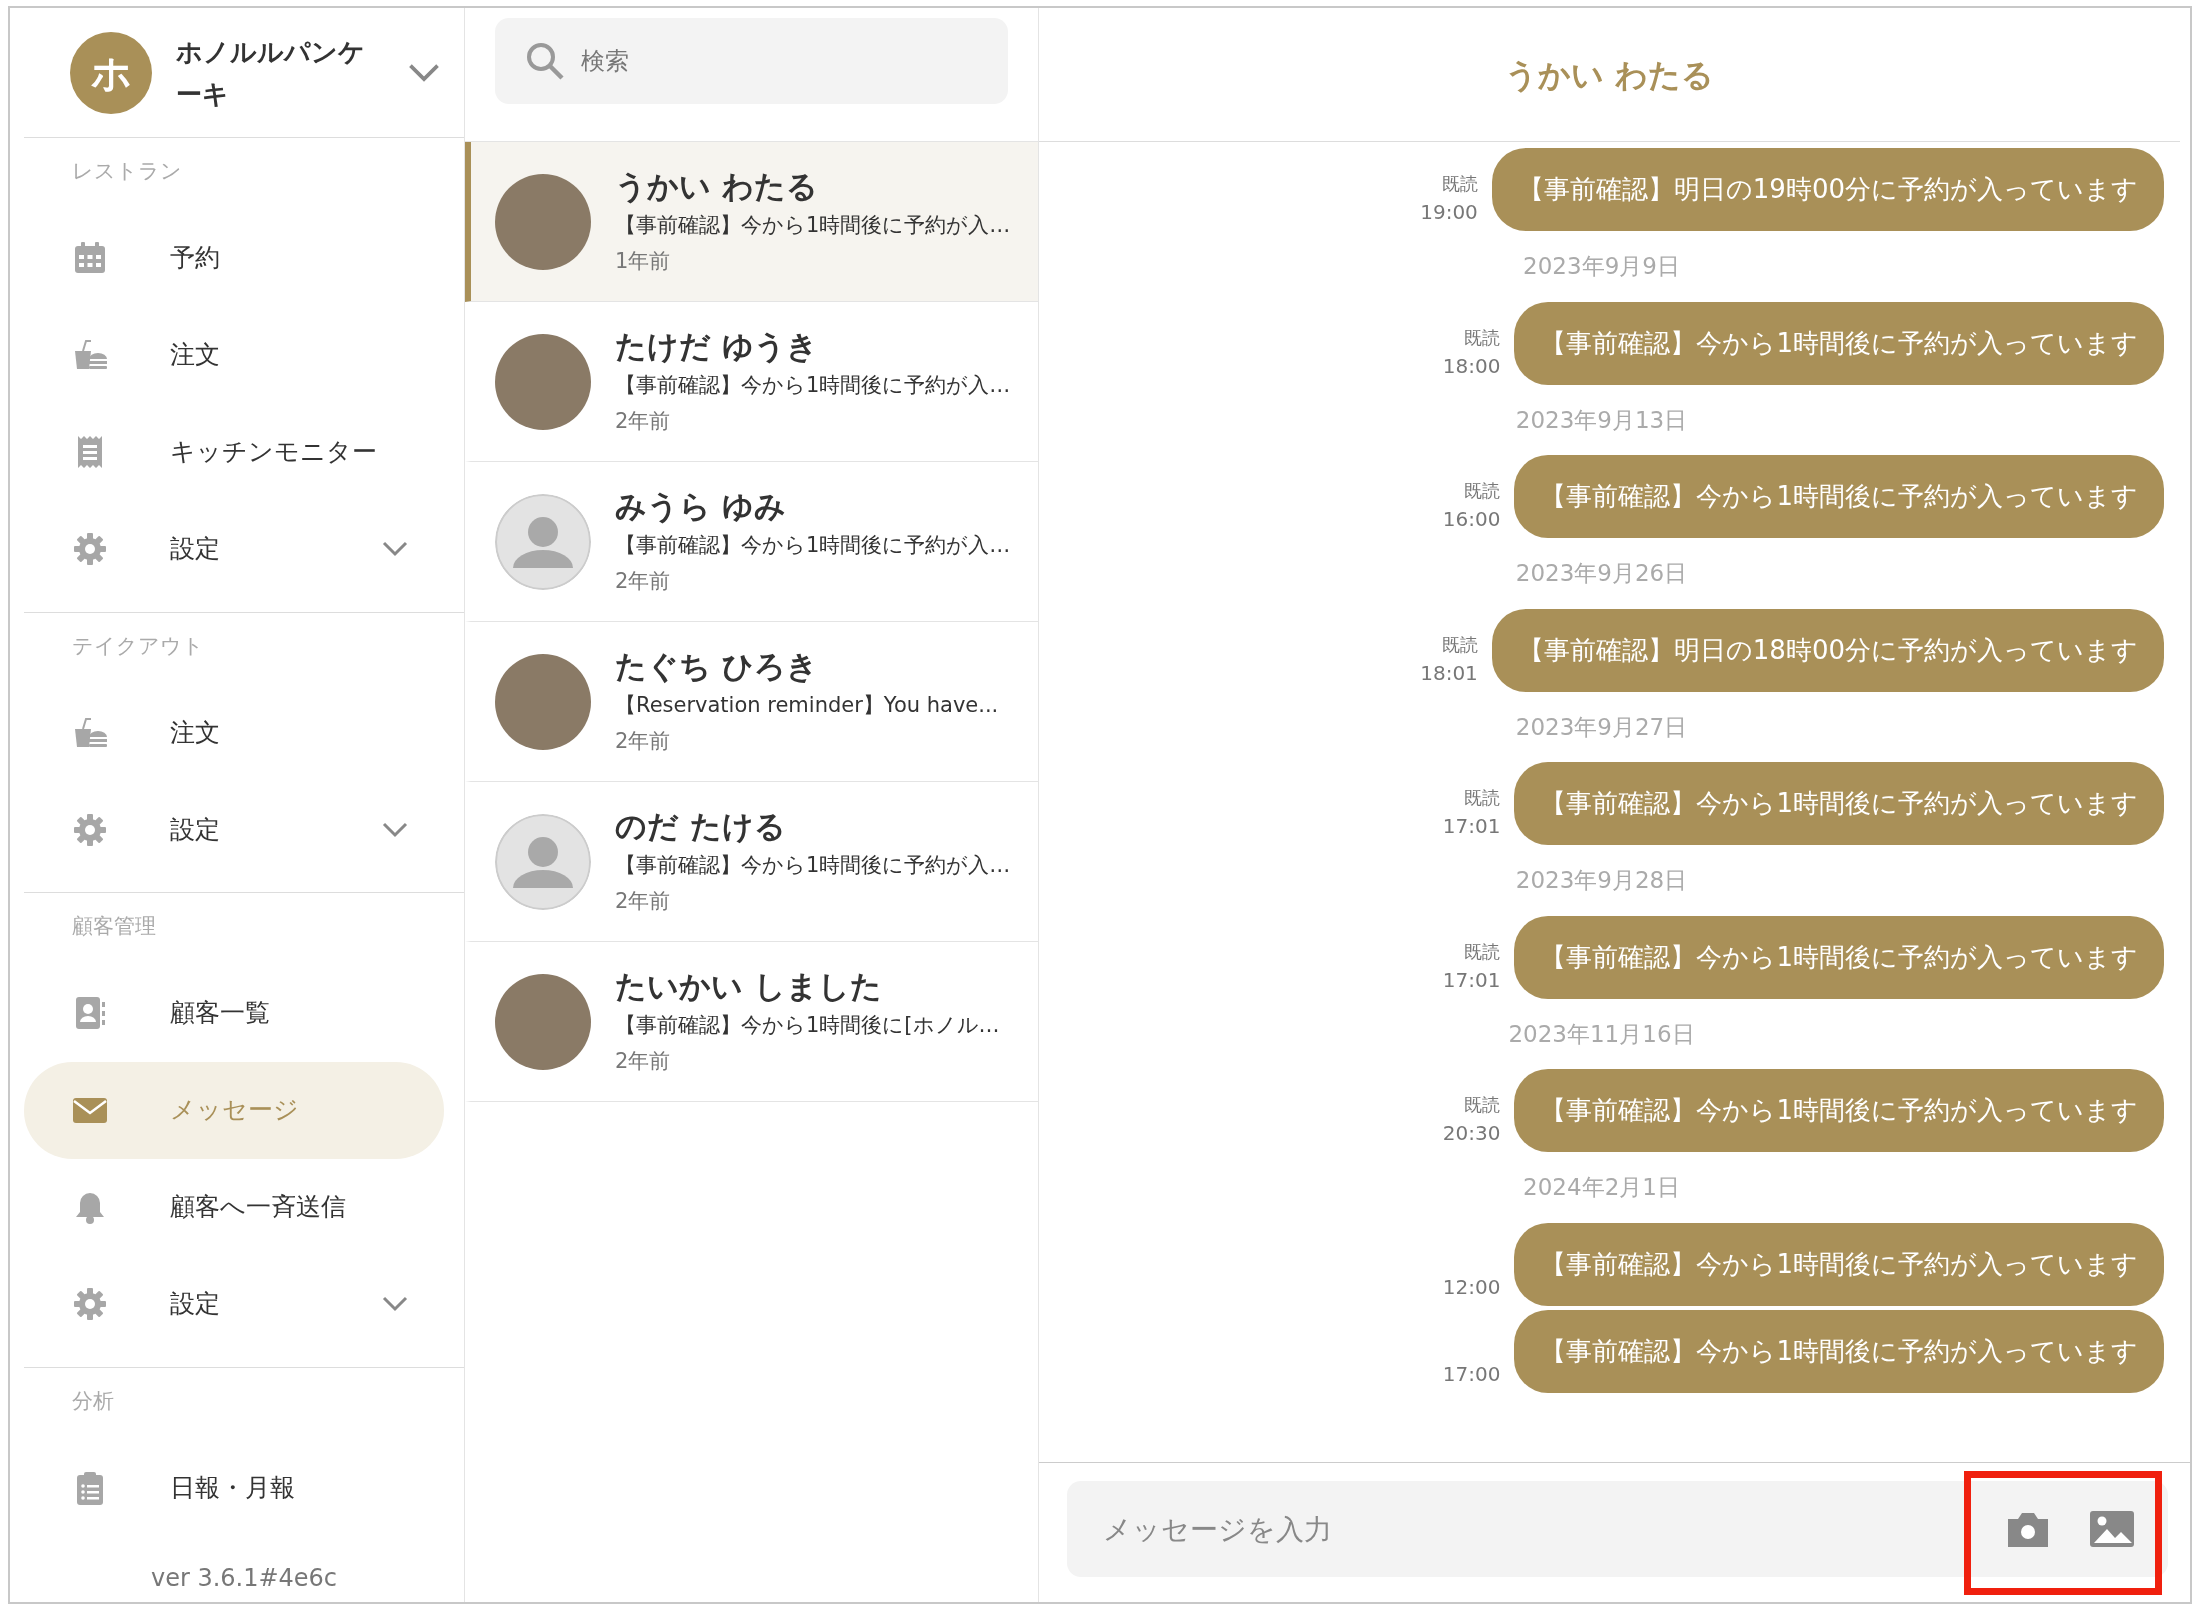 This screenshot has width=2198, height=1612. What do you see at coordinates (1471, 1287) in the screenshot?
I see `message-time: 12:00` at bounding box center [1471, 1287].